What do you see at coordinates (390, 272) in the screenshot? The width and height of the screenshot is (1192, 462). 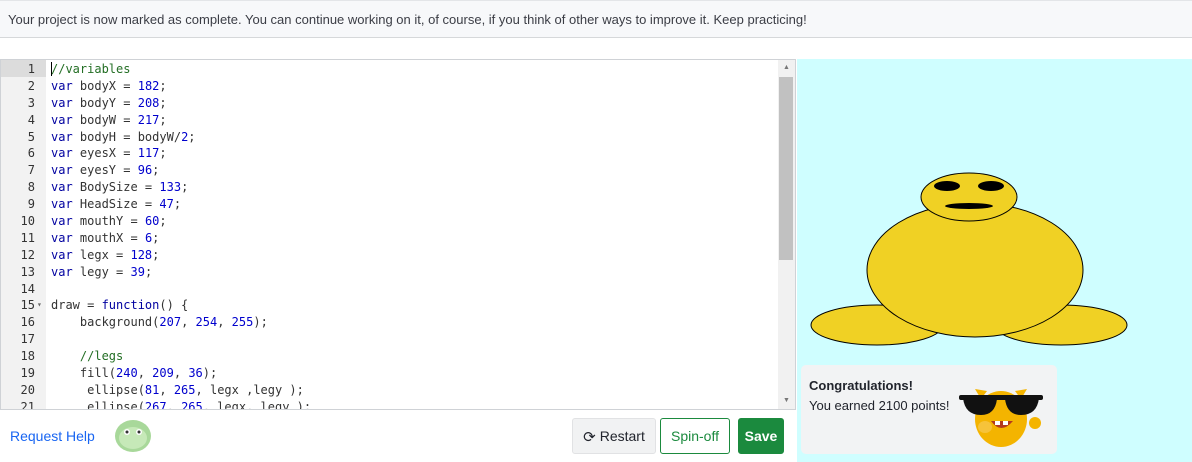 I see `code-line: 13 var legy = 39;` at bounding box center [390, 272].